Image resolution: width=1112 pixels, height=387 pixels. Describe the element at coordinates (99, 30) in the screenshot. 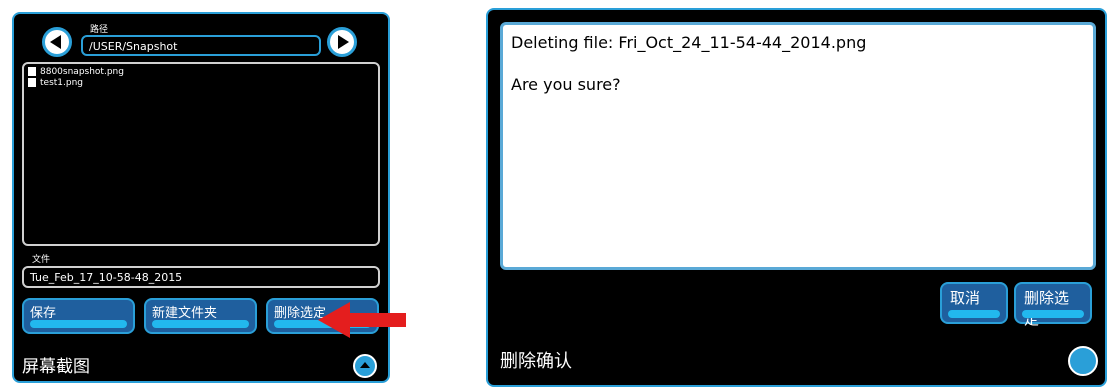

I see `path-label: 路径` at that location.